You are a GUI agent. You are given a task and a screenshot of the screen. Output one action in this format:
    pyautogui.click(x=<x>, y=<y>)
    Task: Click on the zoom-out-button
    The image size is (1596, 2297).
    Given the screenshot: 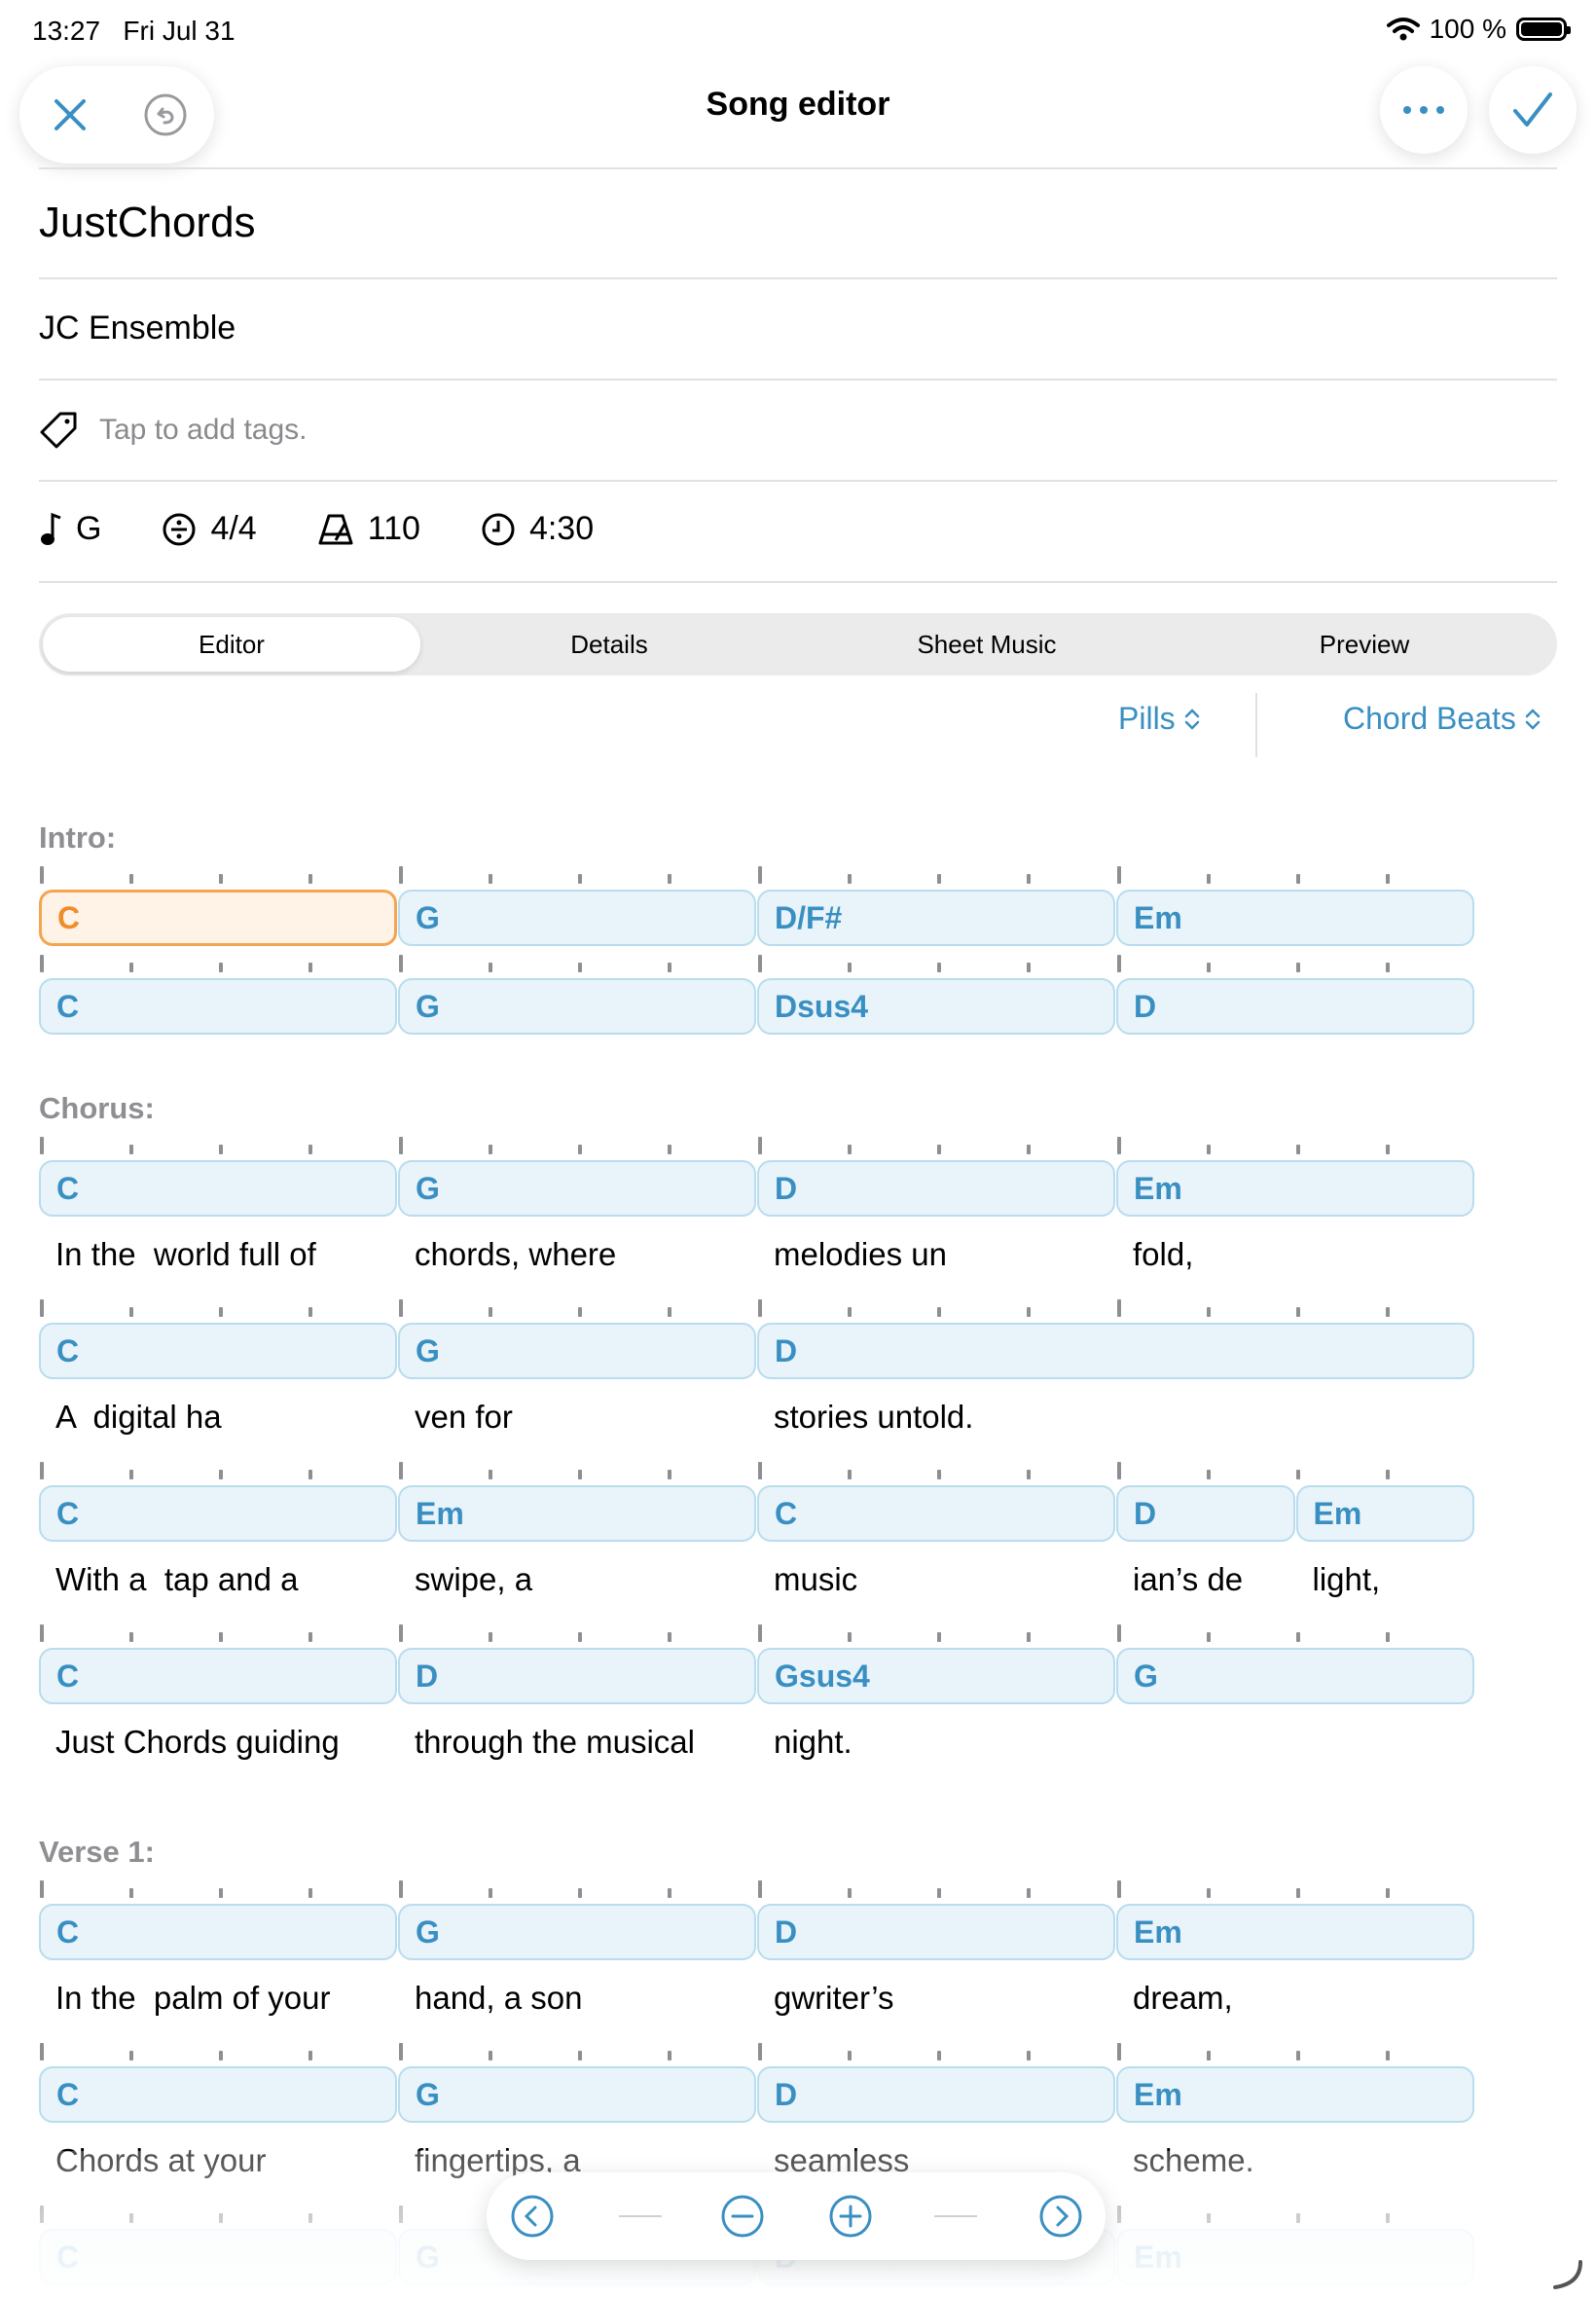 What is the action you would take?
    pyautogui.click(x=743, y=2216)
    